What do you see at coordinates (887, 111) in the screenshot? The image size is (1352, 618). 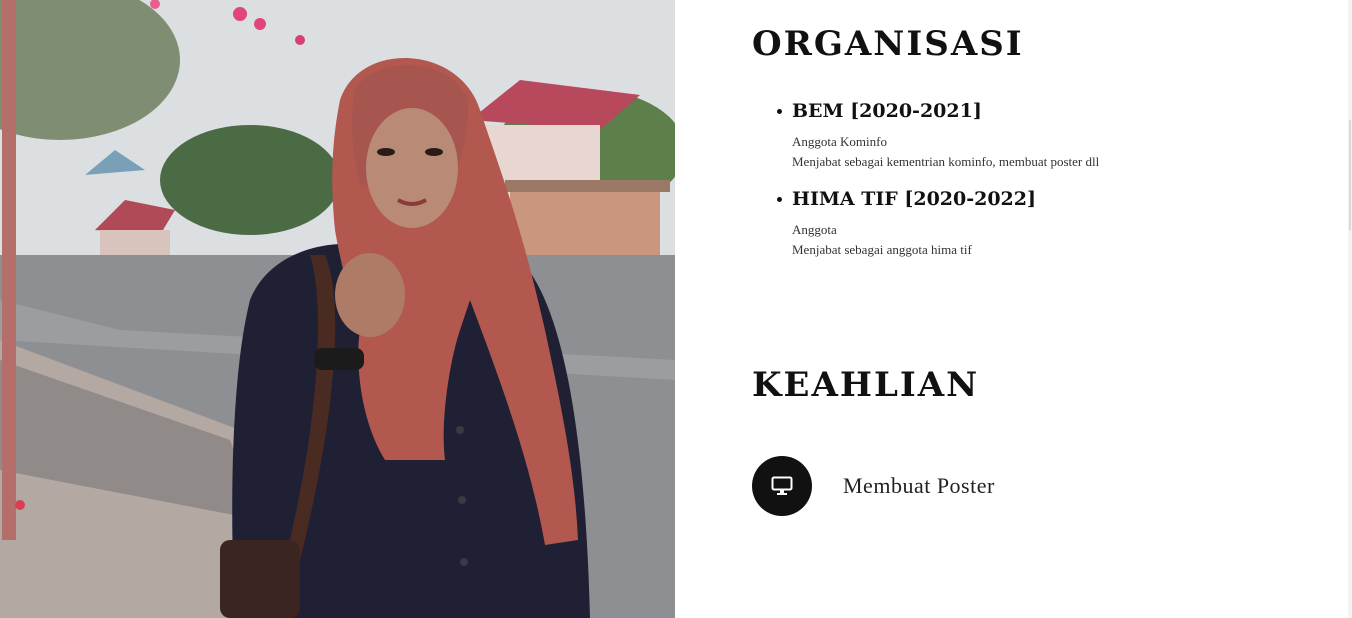 I see `org-name: BEM [2020-2021]` at bounding box center [887, 111].